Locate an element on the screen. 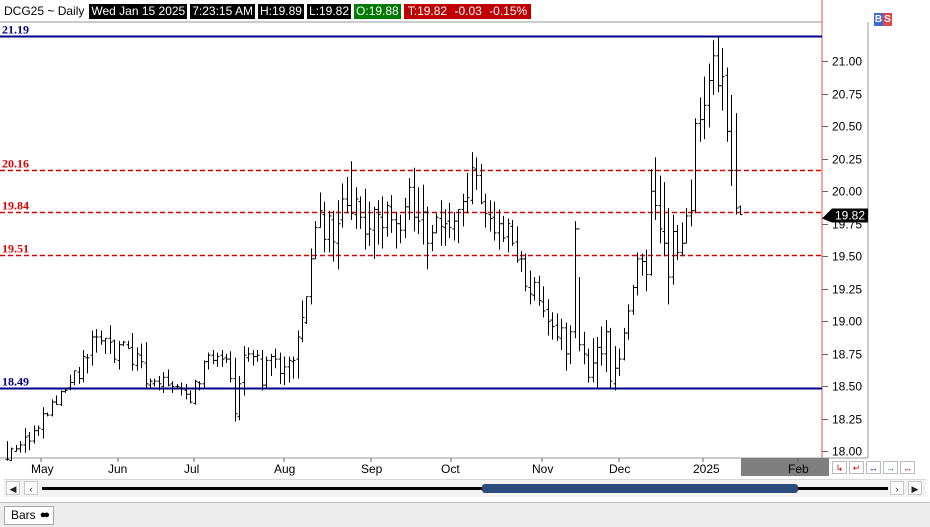 The image size is (930, 527). y-tick-label: 19.50 is located at coordinates (847, 257).